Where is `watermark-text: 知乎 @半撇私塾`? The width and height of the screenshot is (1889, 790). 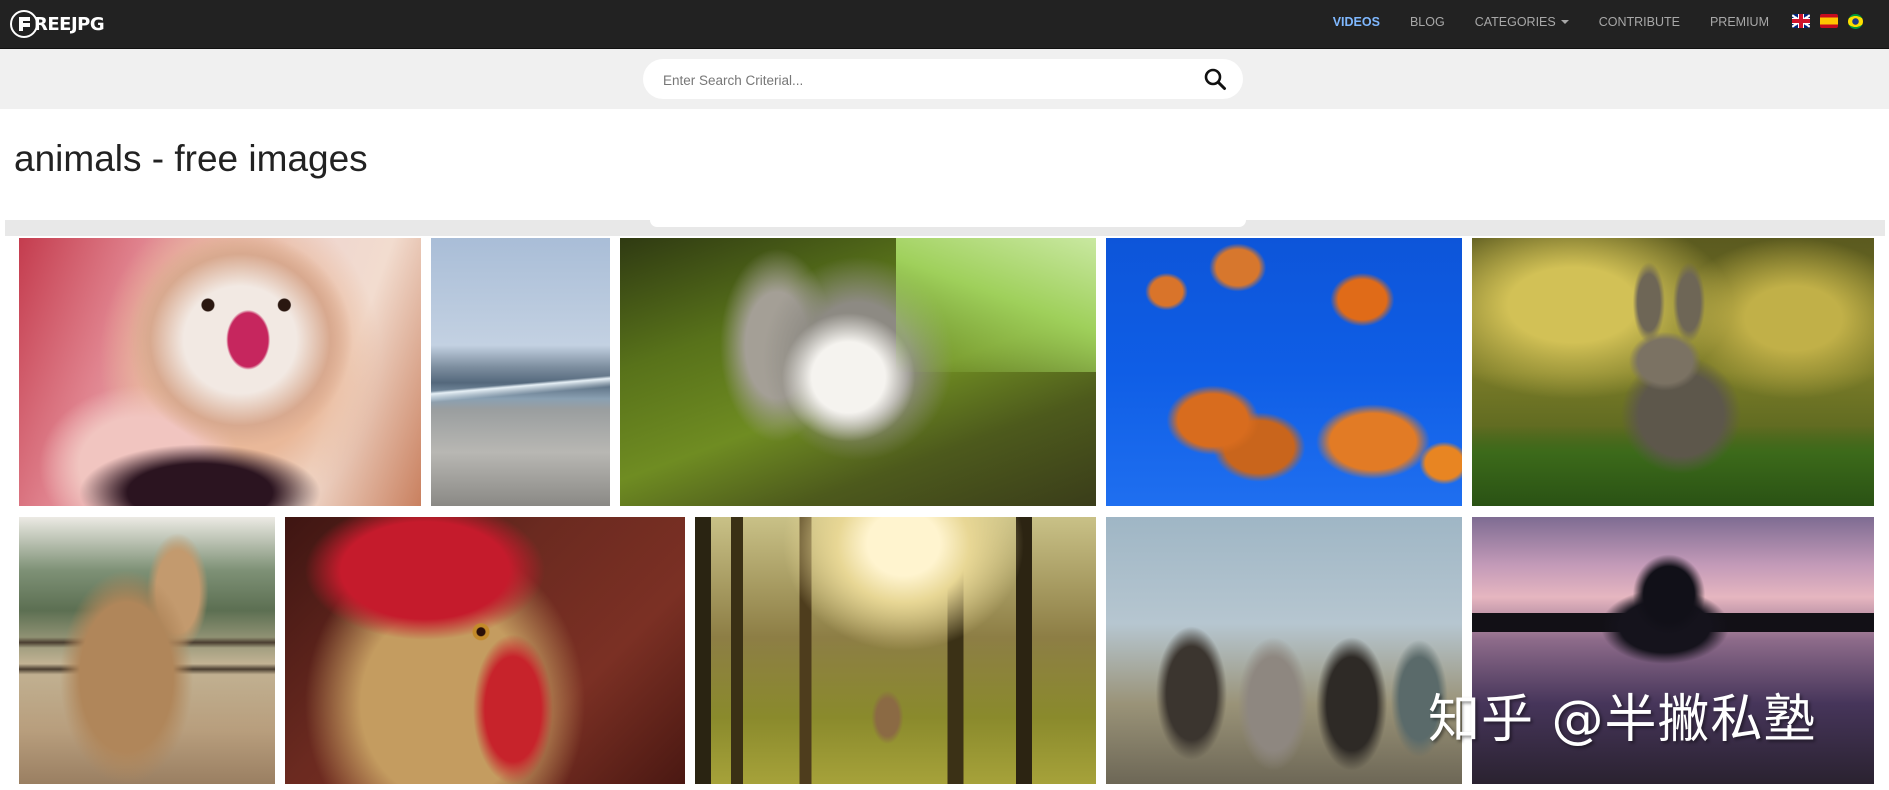 watermark-text: 知乎 @半撇私塾 is located at coordinates (1622, 720).